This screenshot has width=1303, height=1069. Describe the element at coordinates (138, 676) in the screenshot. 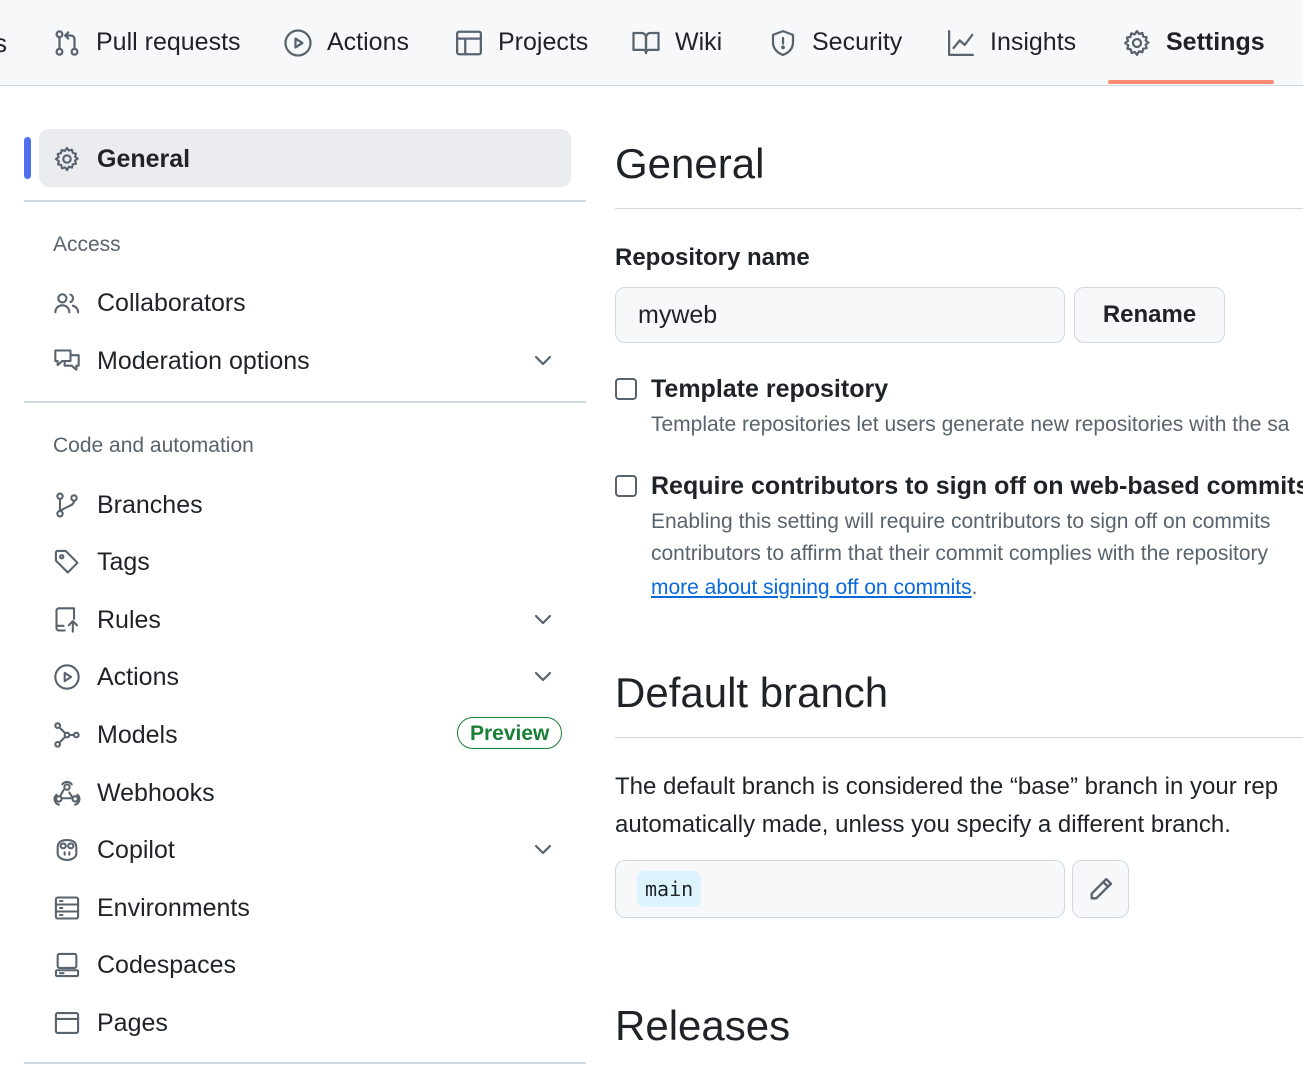

I see `sidebar-item-label: Actions` at that location.